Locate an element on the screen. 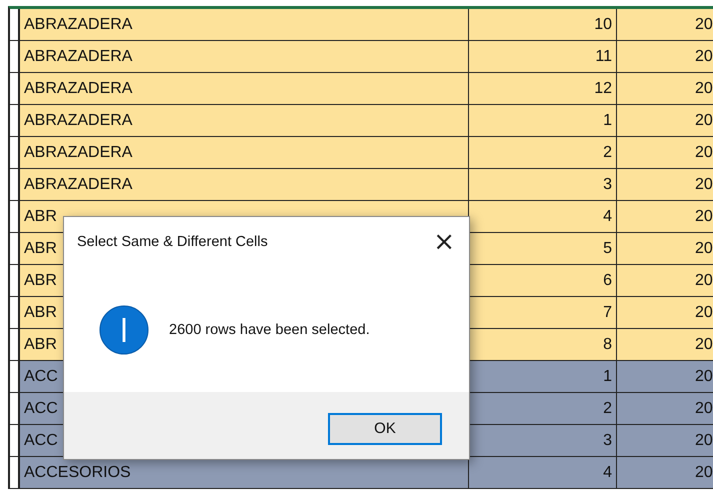  info-icon is located at coordinates (124, 329).